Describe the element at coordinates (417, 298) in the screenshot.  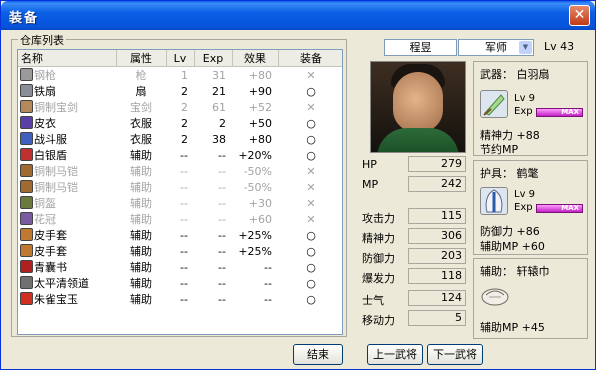
I see `stat-row: 士气 124` at that location.